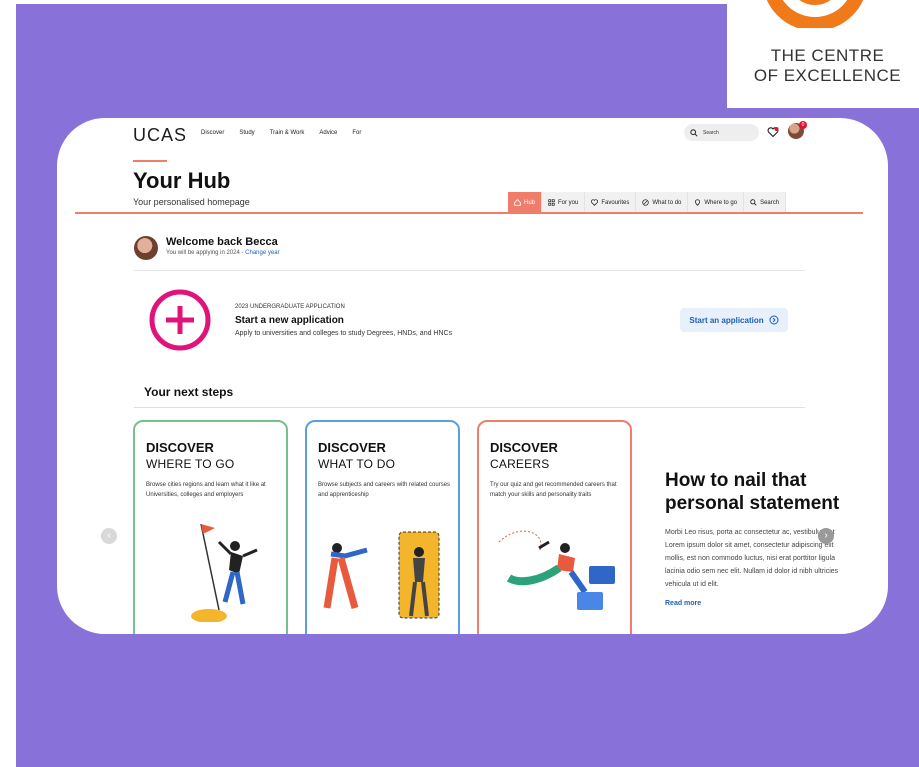 The width and height of the screenshot is (919, 767). Describe the element at coordinates (469, 213) in the screenshot. I see `header-divider` at that location.